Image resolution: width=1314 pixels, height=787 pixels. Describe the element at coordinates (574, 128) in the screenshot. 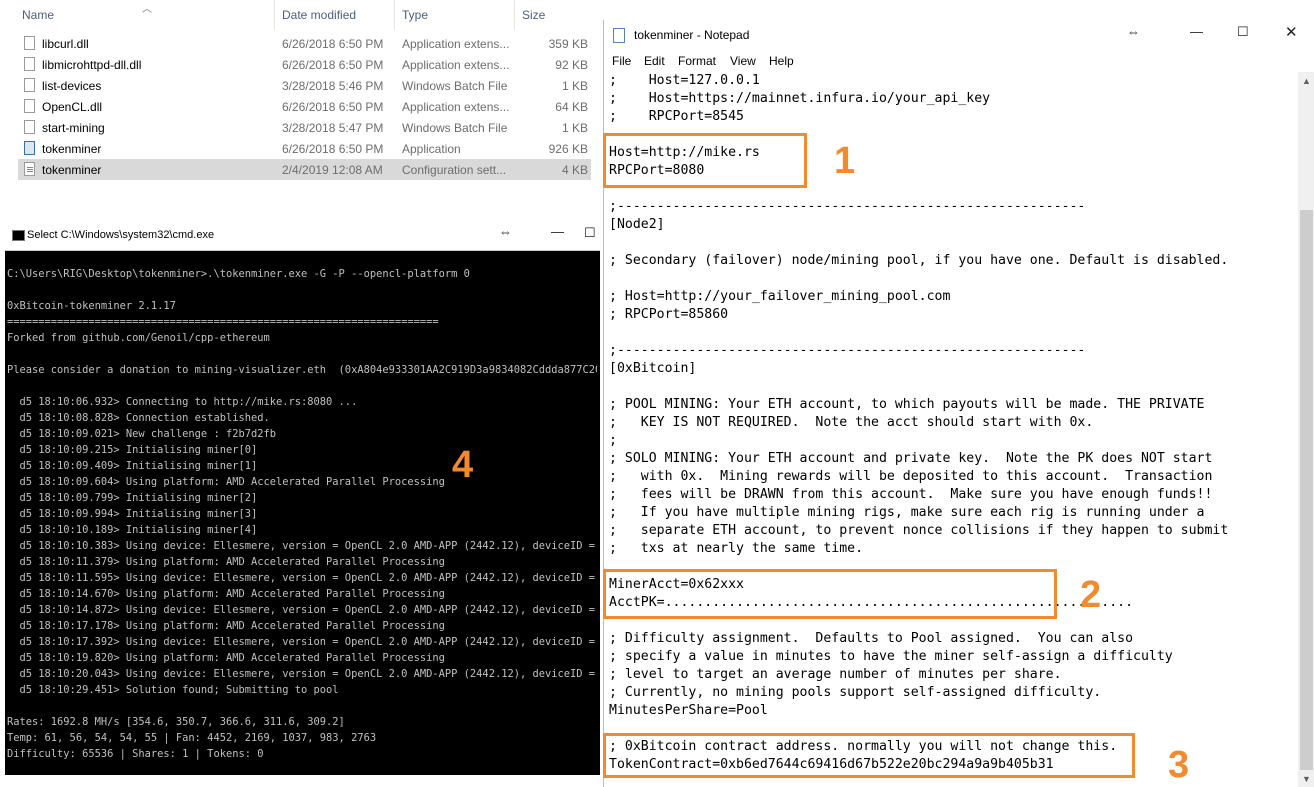

I see `file-size: 1 KB` at that location.